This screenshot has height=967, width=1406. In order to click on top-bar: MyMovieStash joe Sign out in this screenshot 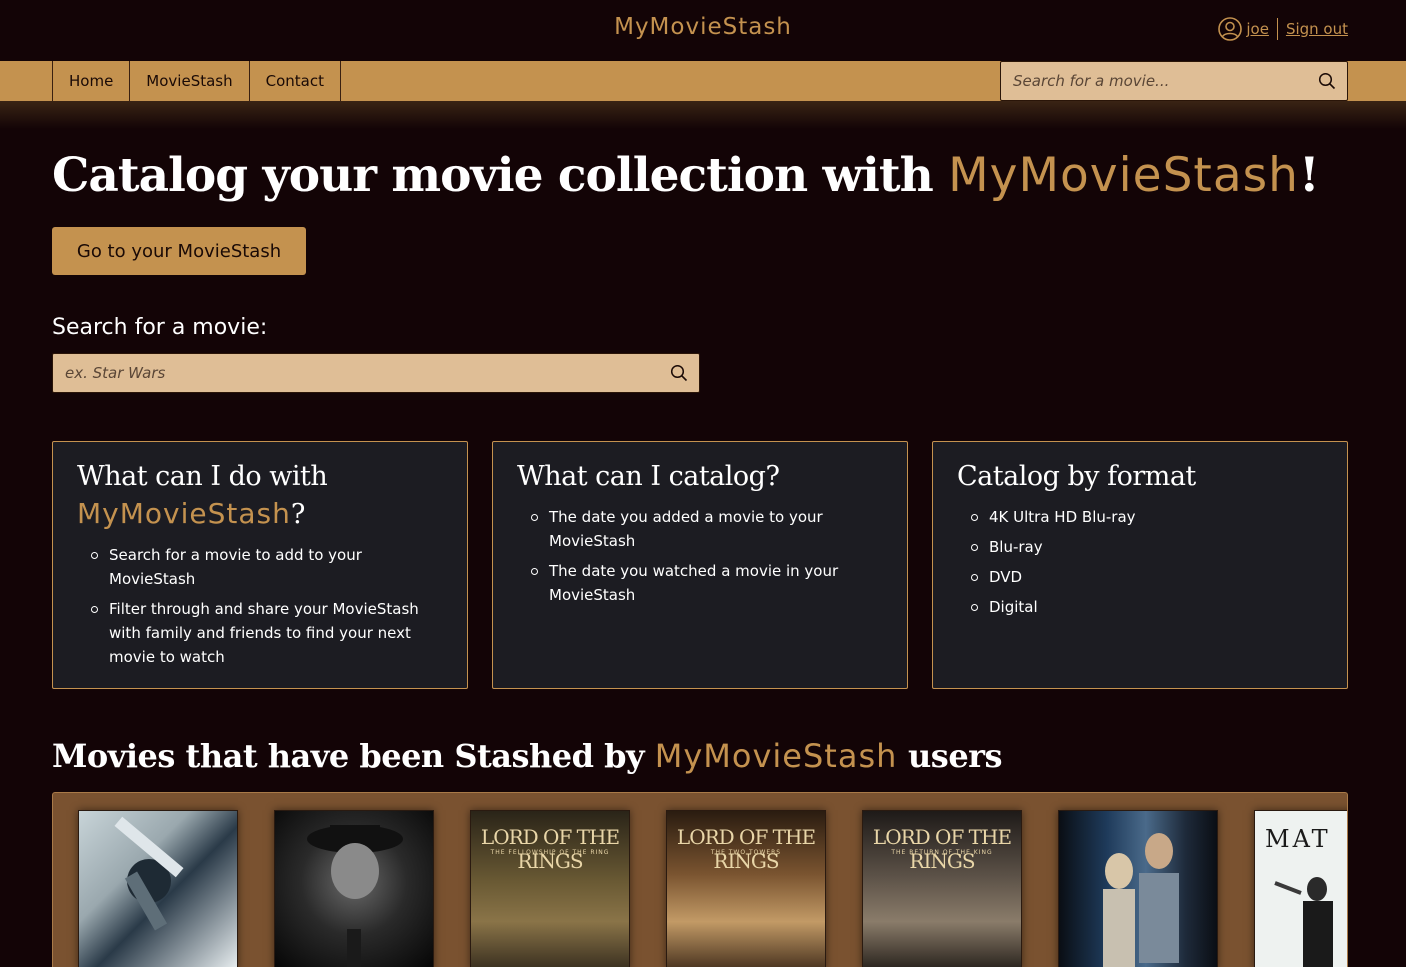, I will do `click(703, 30)`.